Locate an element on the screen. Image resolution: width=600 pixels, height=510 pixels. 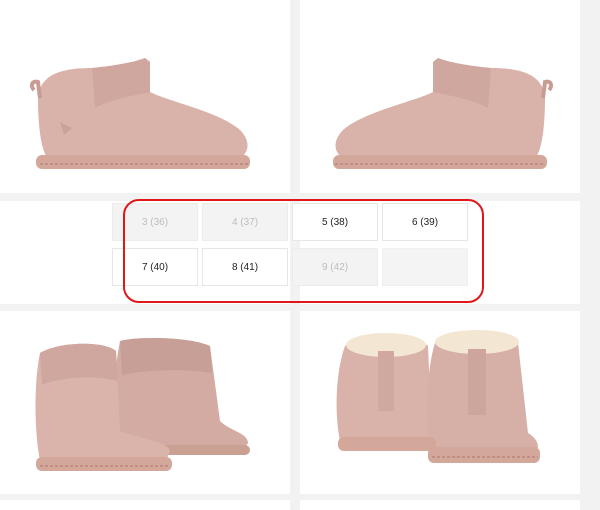
size-option-4-37: 4 (37) is located at coordinates (245, 222).